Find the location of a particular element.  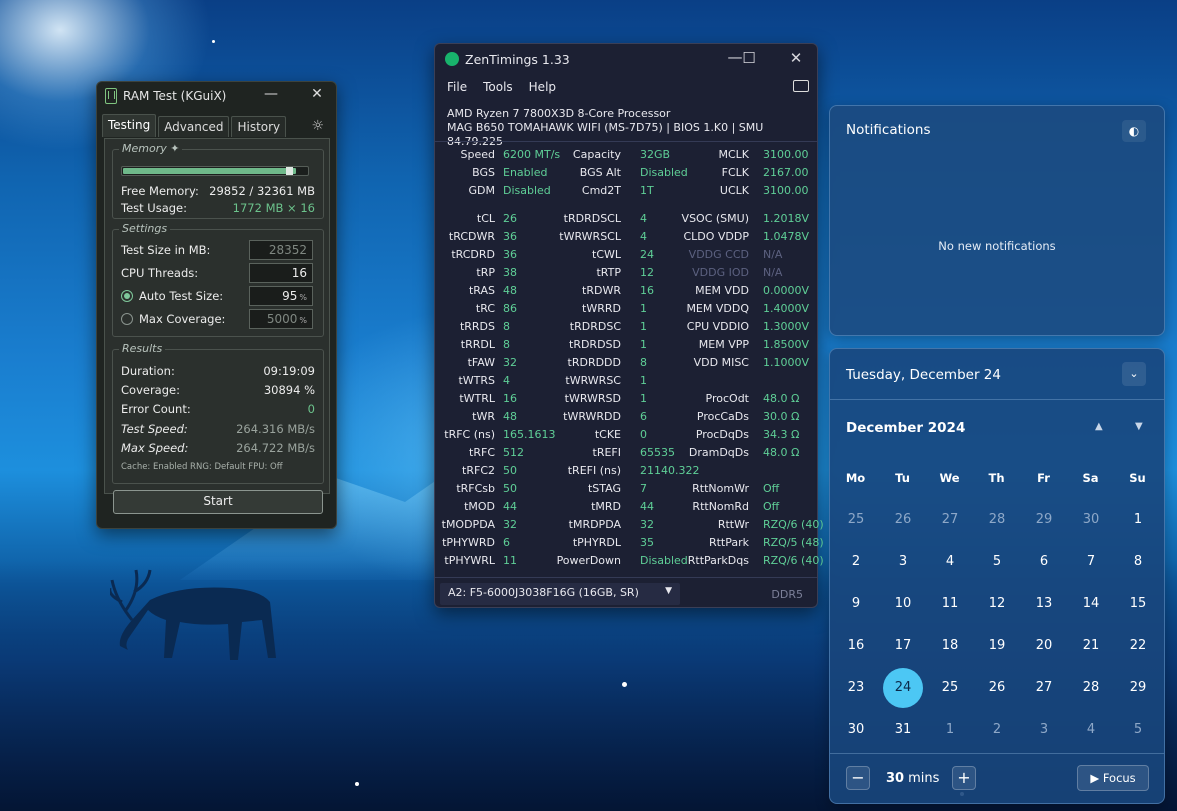

test-size-input: 28352 is located at coordinates (281, 250).